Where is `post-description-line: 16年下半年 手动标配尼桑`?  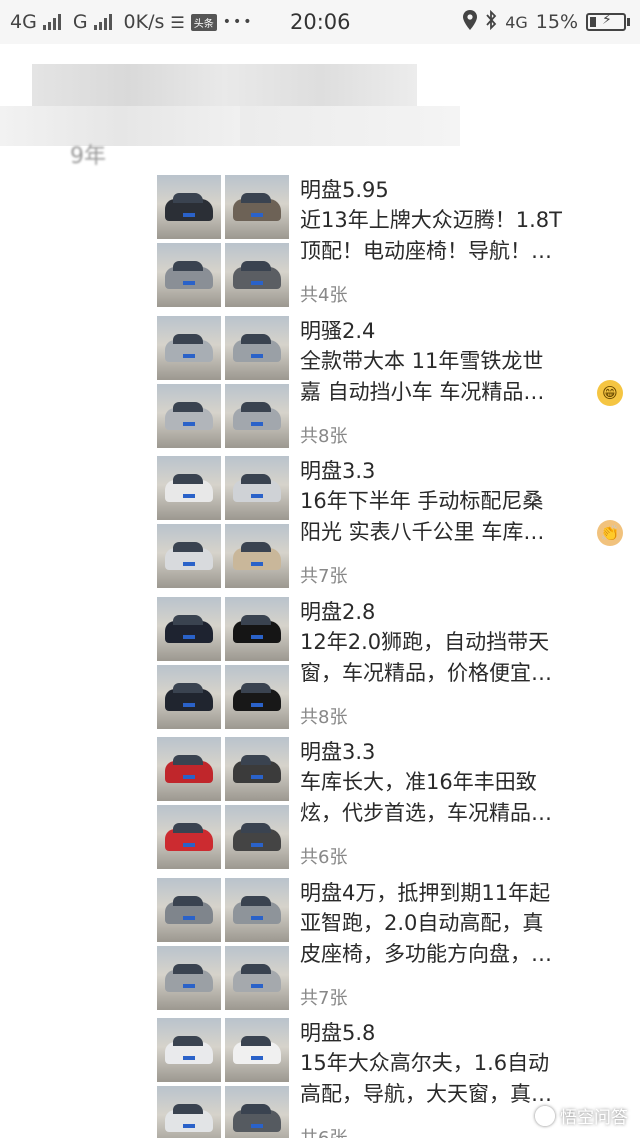 post-description-line: 16年下半年 手动标配尼桑 is located at coordinates (422, 501).